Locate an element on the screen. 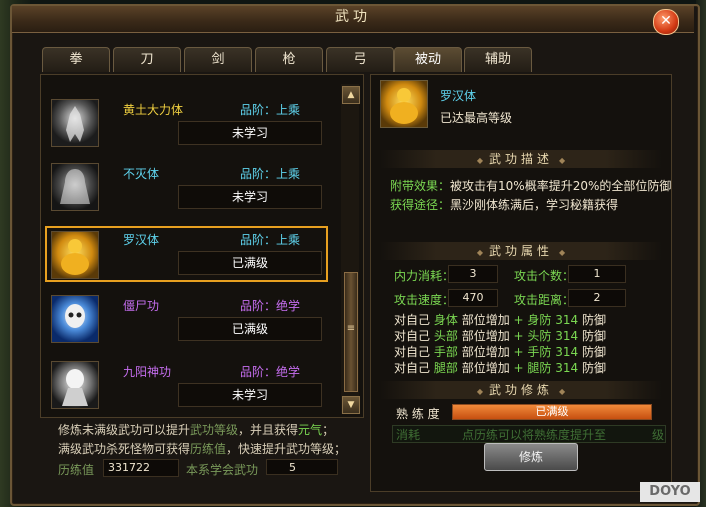 The width and height of the screenshot is (706, 507). tab-sword: 剑 is located at coordinates (218, 59).